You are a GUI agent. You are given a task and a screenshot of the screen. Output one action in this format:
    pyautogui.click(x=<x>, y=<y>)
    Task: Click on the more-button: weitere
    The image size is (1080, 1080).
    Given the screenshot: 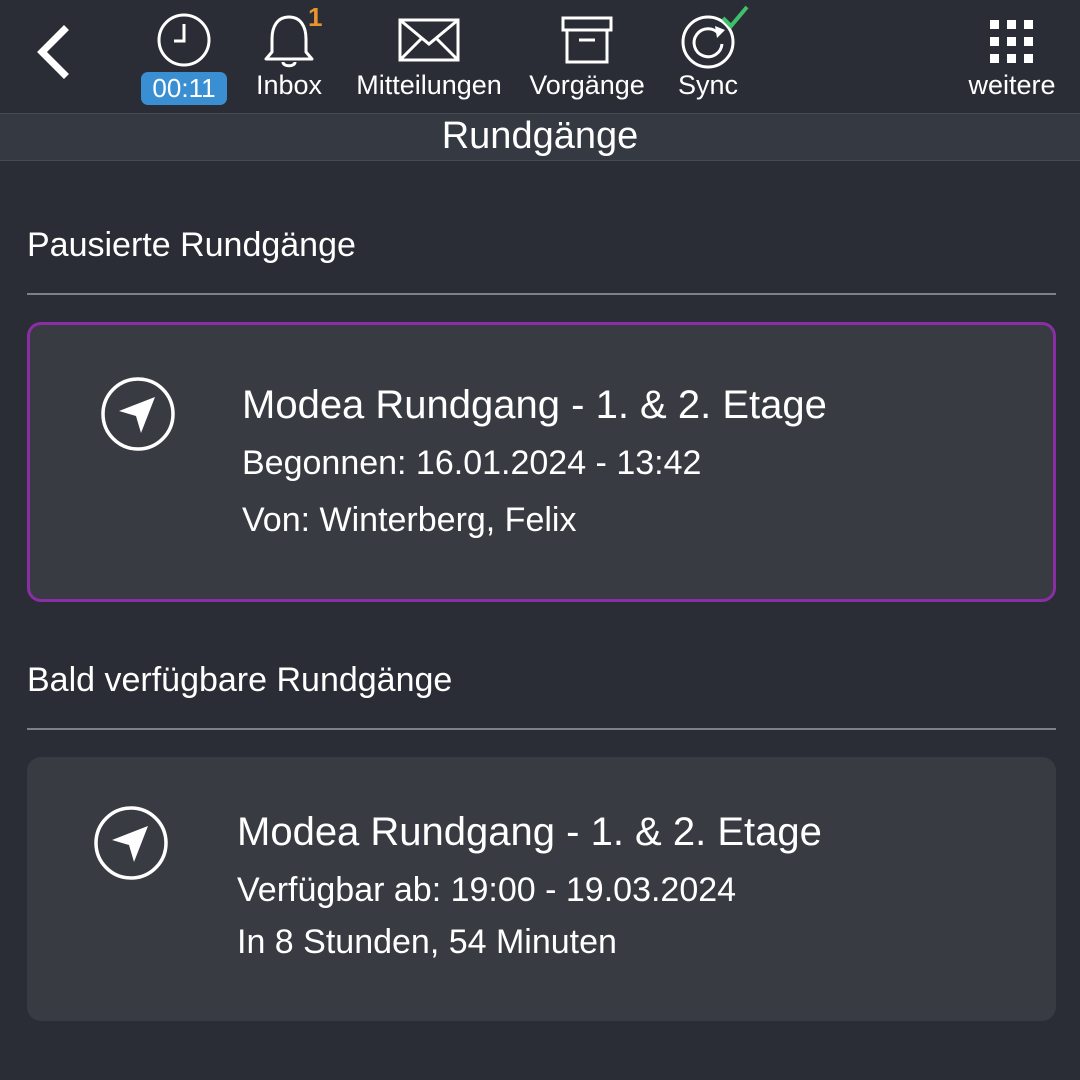 What is the action you would take?
    pyautogui.click(x=1012, y=56)
    